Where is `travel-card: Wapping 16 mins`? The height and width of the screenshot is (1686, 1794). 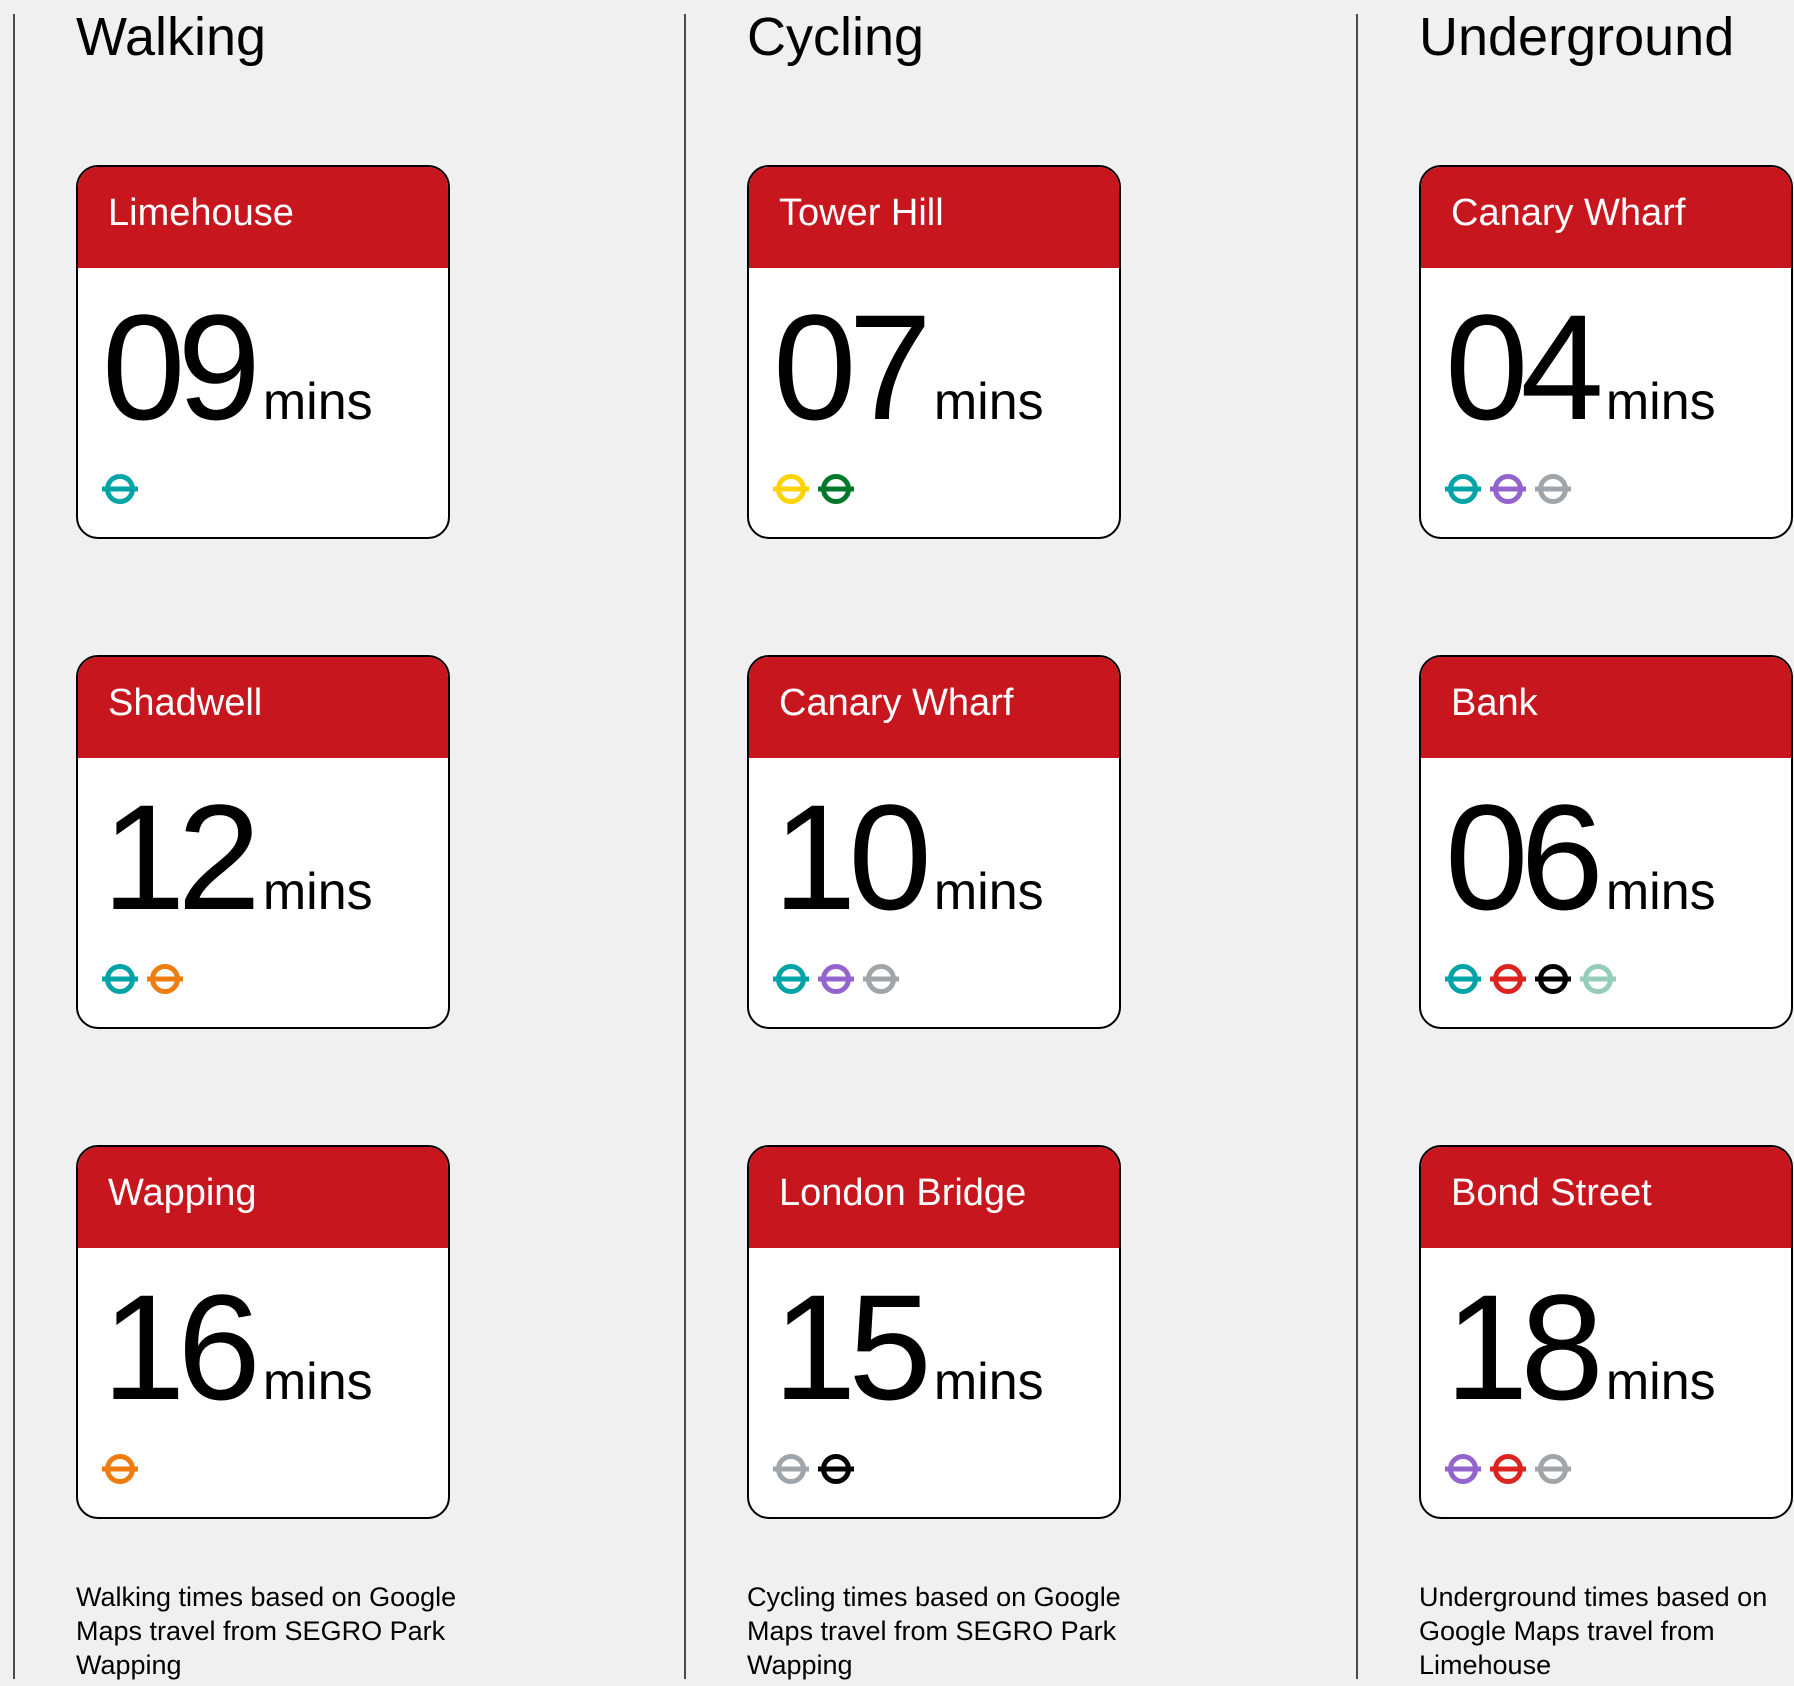 travel-card: Wapping 16 mins is located at coordinates (263, 1332).